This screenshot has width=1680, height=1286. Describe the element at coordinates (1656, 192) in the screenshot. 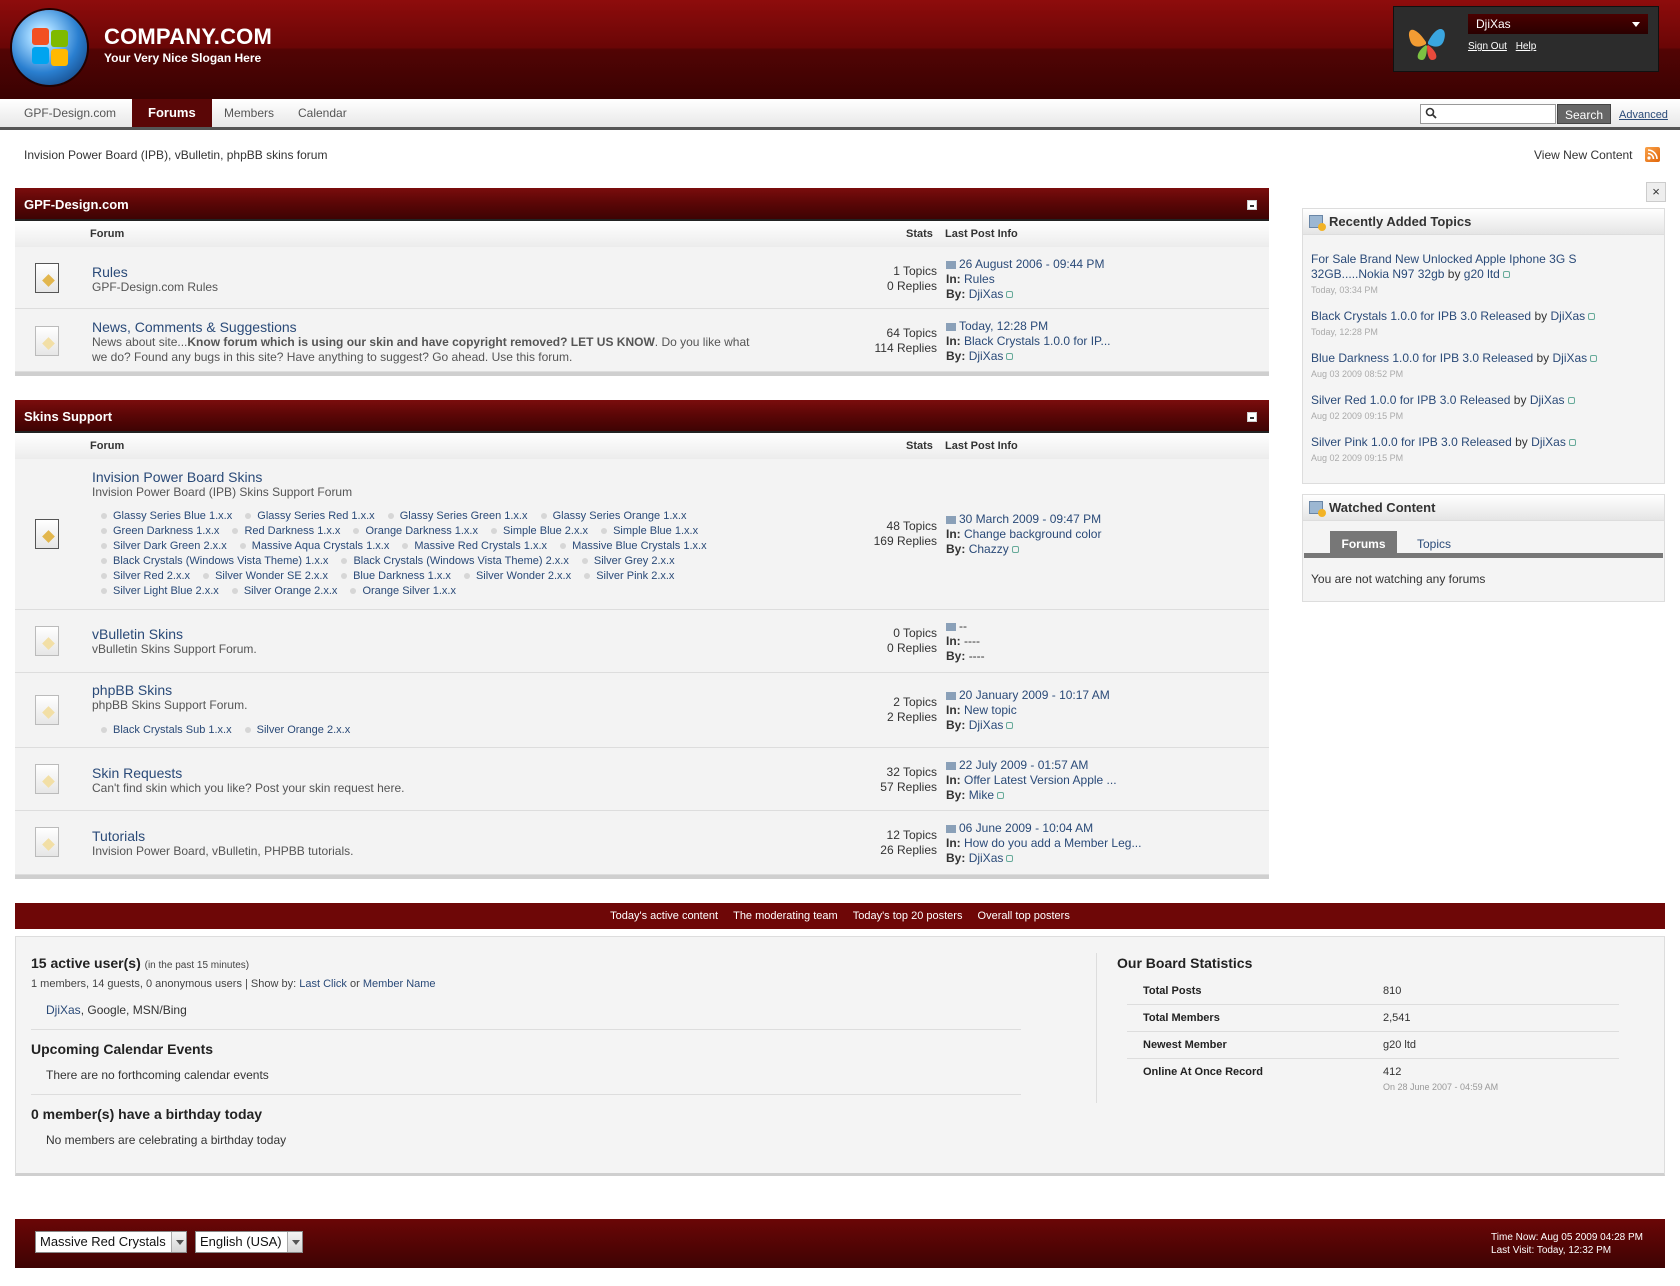

I see `close-sidebar-button: ×` at that location.